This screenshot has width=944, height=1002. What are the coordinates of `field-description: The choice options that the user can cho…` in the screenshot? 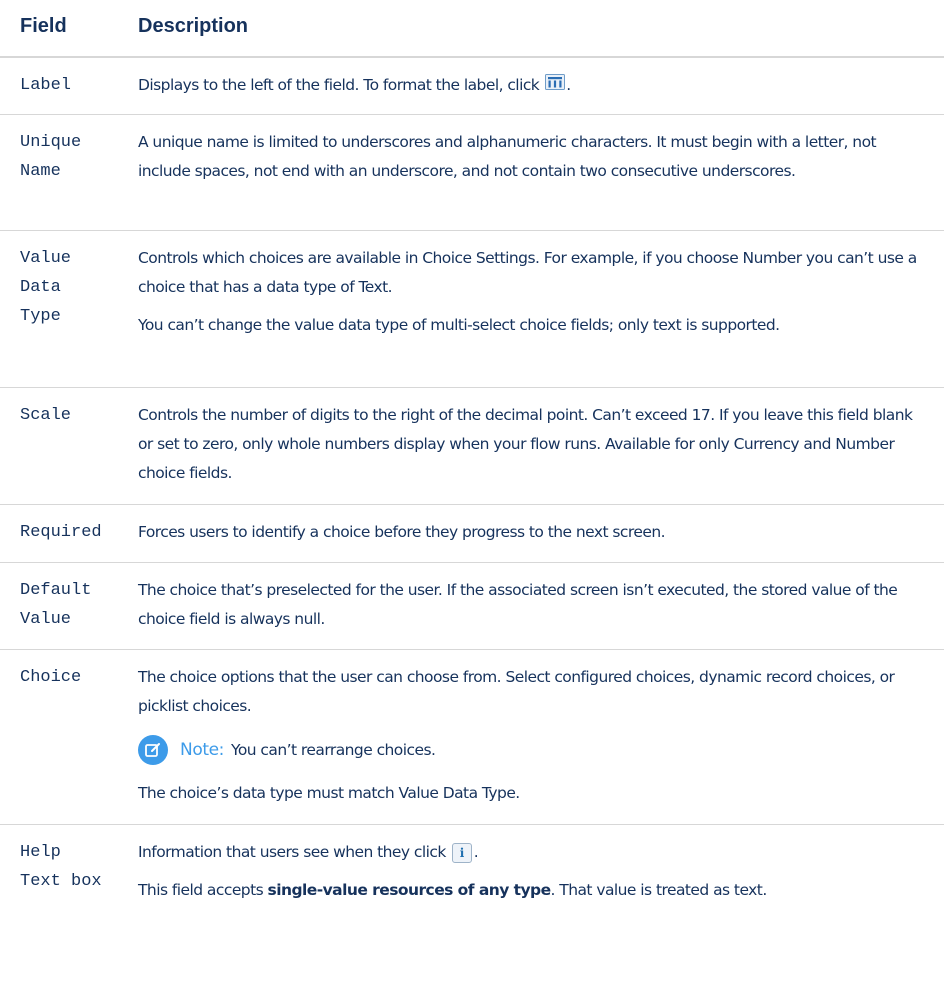 It's located at (533, 735).